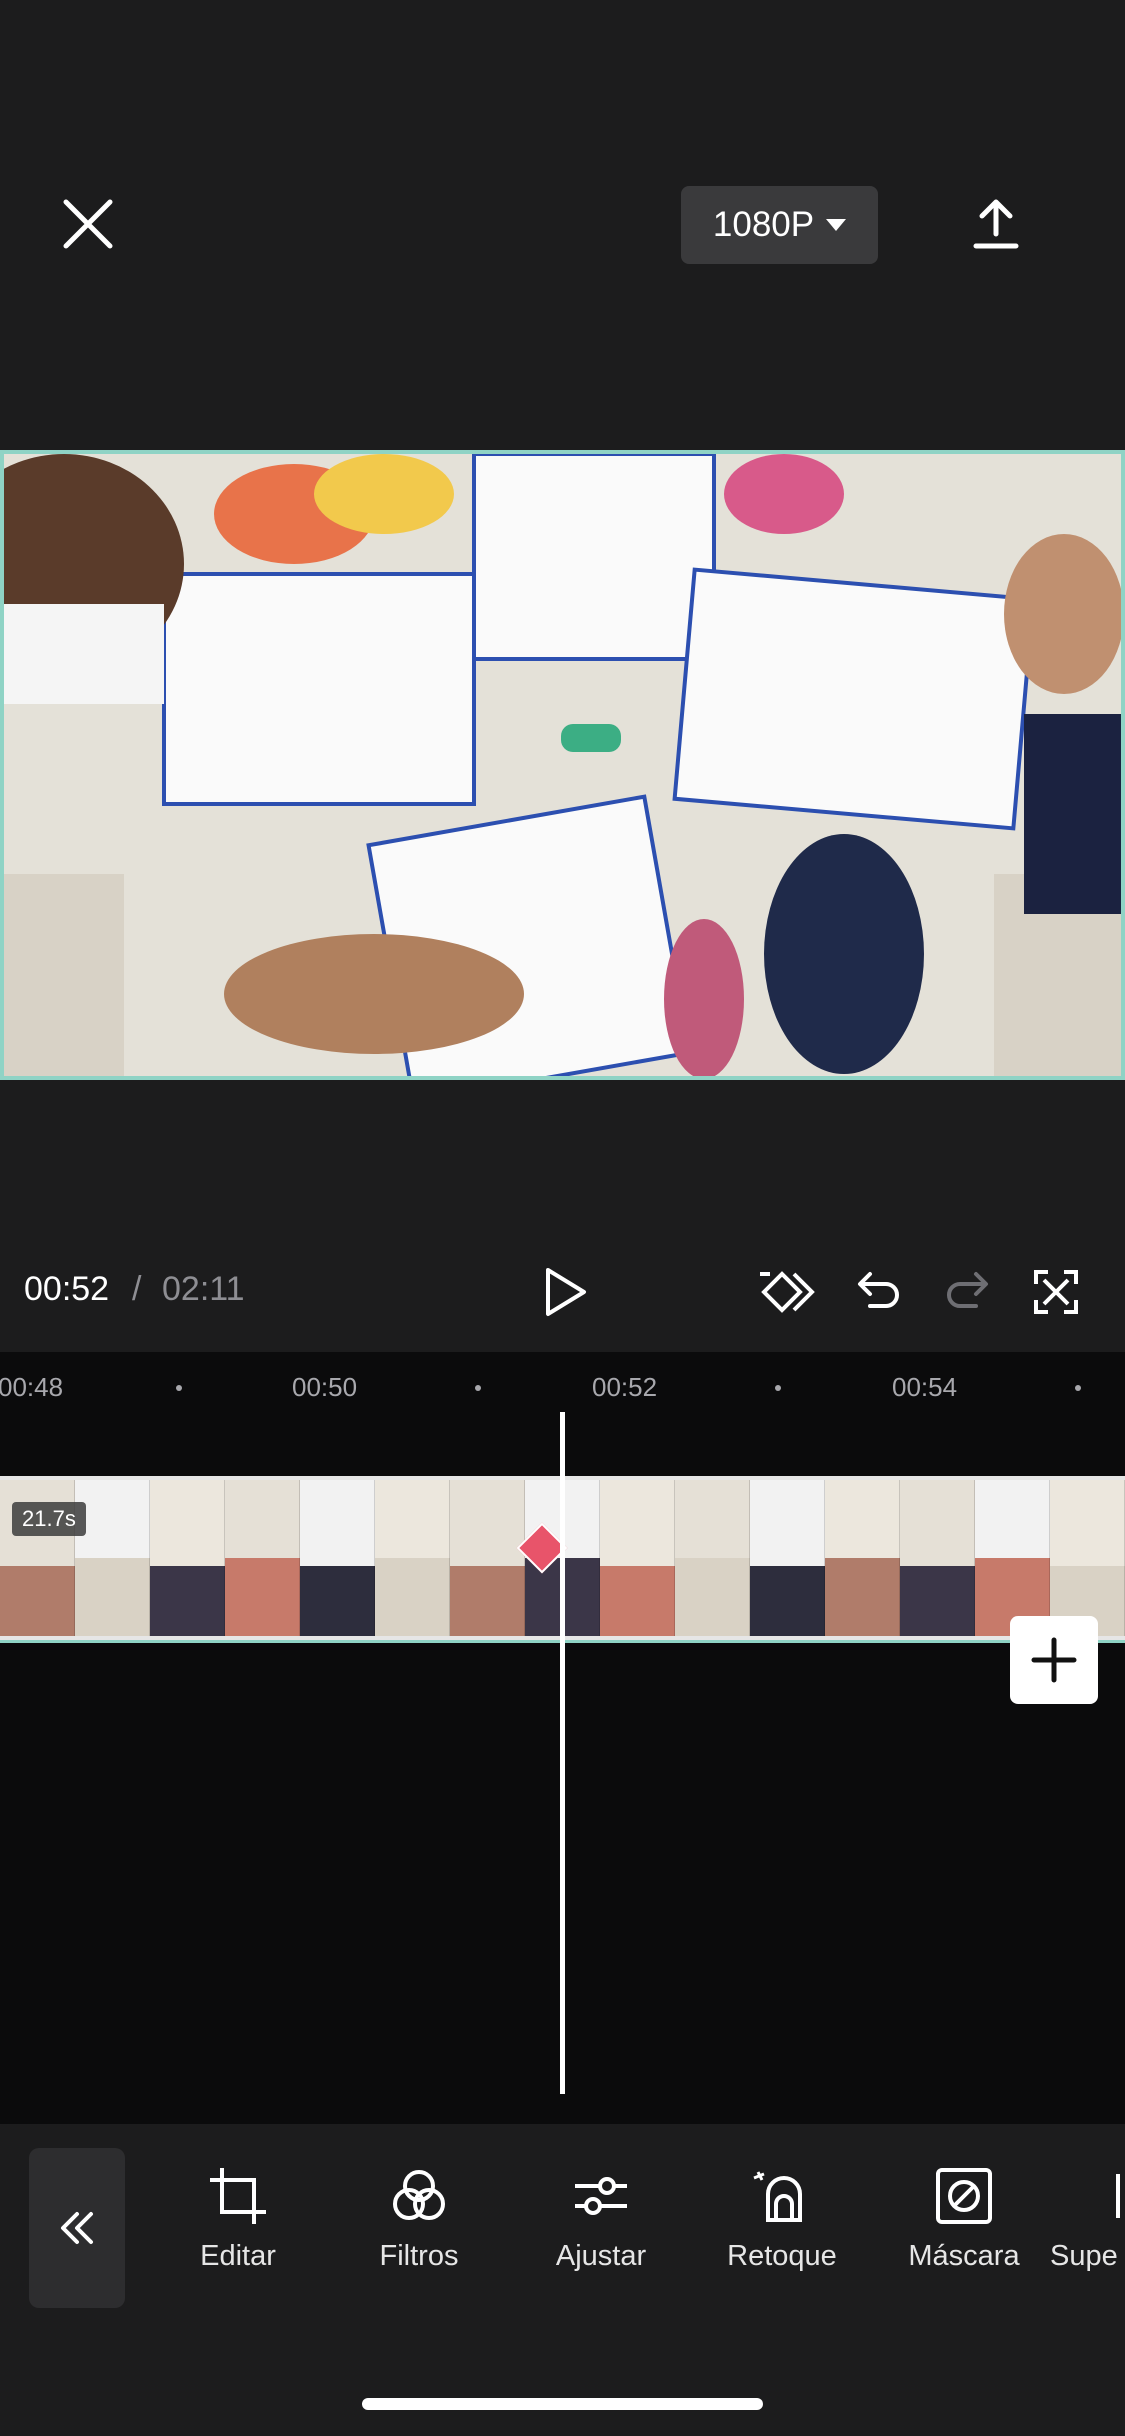 Image resolution: width=1125 pixels, height=2436 pixels. What do you see at coordinates (562, 2404) in the screenshot?
I see `home-indicator` at bounding box center [562, 2404].